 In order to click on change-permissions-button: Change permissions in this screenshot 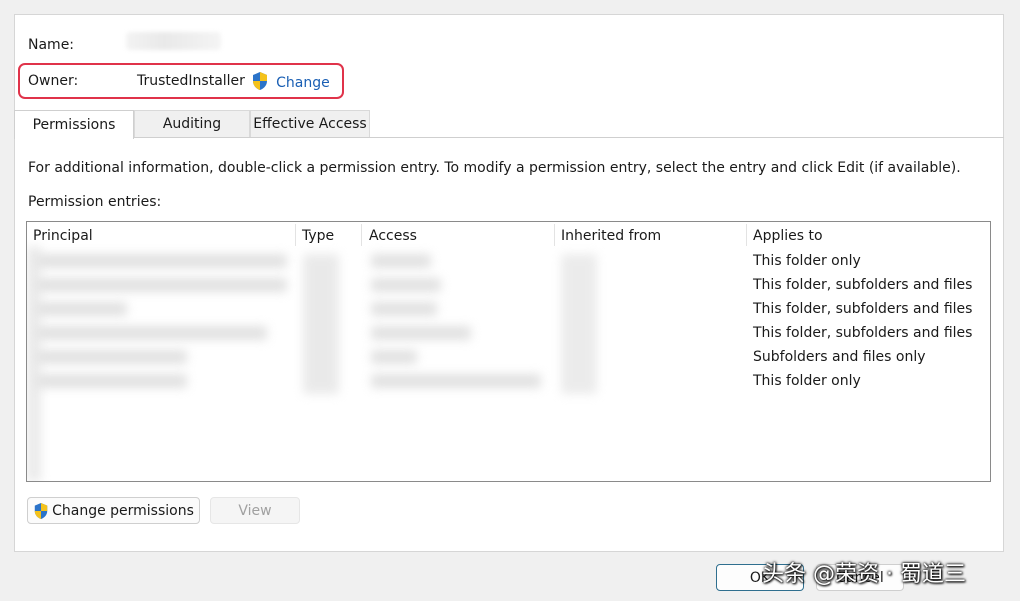, I will do `click(113, 510)`.